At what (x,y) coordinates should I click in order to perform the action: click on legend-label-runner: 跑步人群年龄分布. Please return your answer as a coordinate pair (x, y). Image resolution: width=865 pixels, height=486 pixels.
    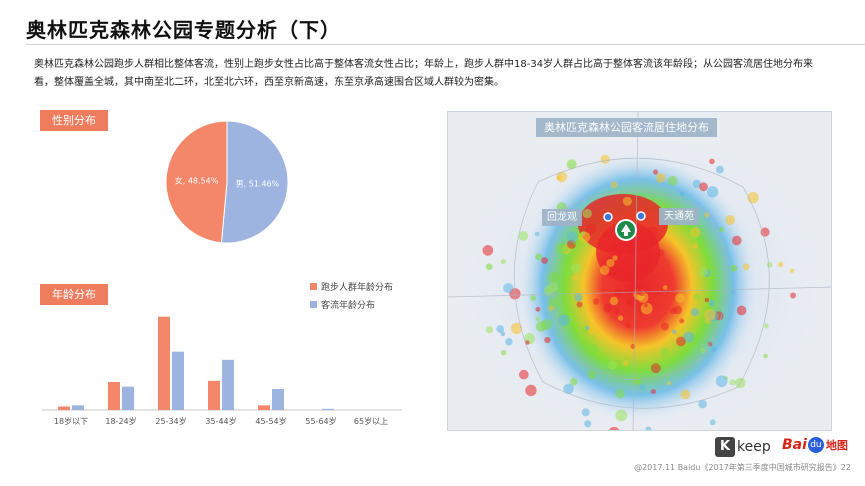
    Looking at the image, I should click on (357, 287).